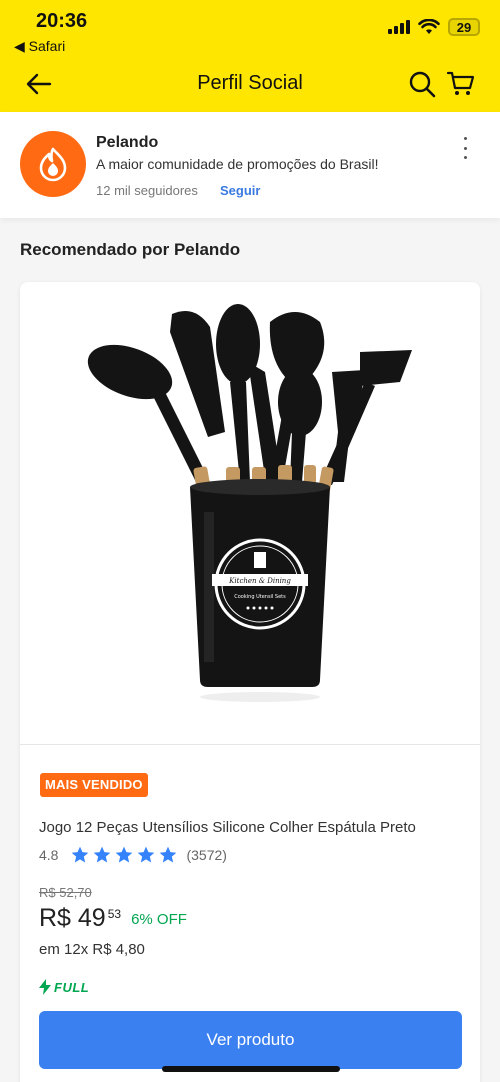 The height and width of the screenshot is (1082, 500). I want to click on flame-icon, so click(53, 164).